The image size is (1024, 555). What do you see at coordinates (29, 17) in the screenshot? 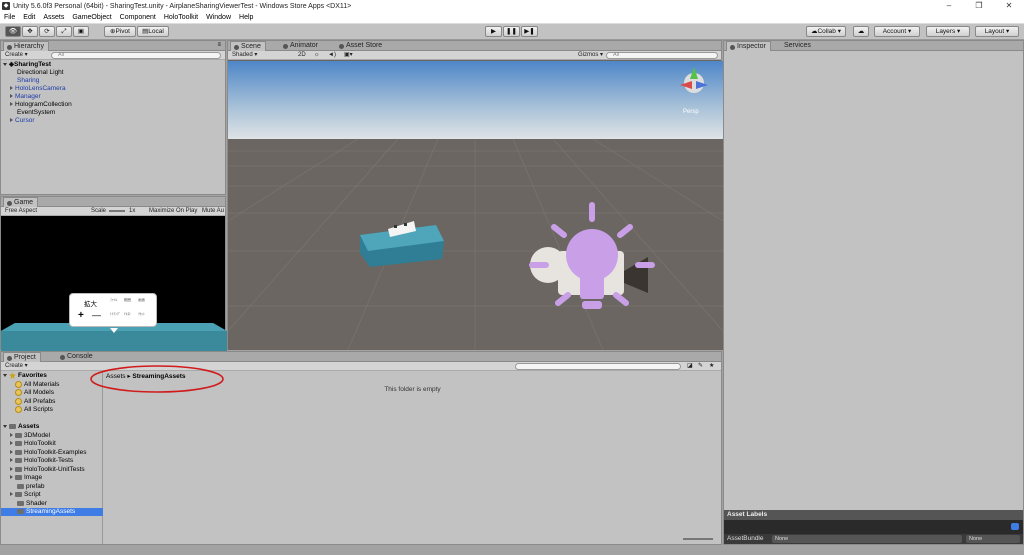
I see `menu-edit: Edit` at bounding box center [29, 17].